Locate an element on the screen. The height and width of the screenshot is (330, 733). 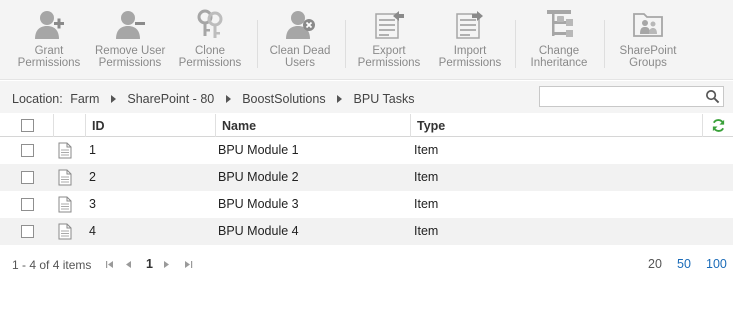
page-size-100: 100 is located at coordinates (716, 264).